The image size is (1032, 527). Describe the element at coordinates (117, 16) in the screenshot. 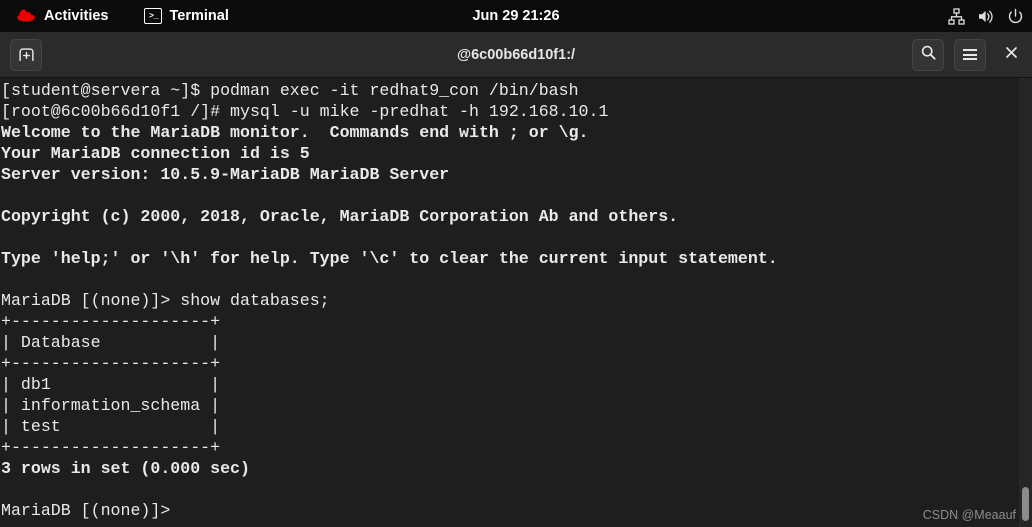

I see `top-bar-left-group: Activities >_ Terminal` at that location.